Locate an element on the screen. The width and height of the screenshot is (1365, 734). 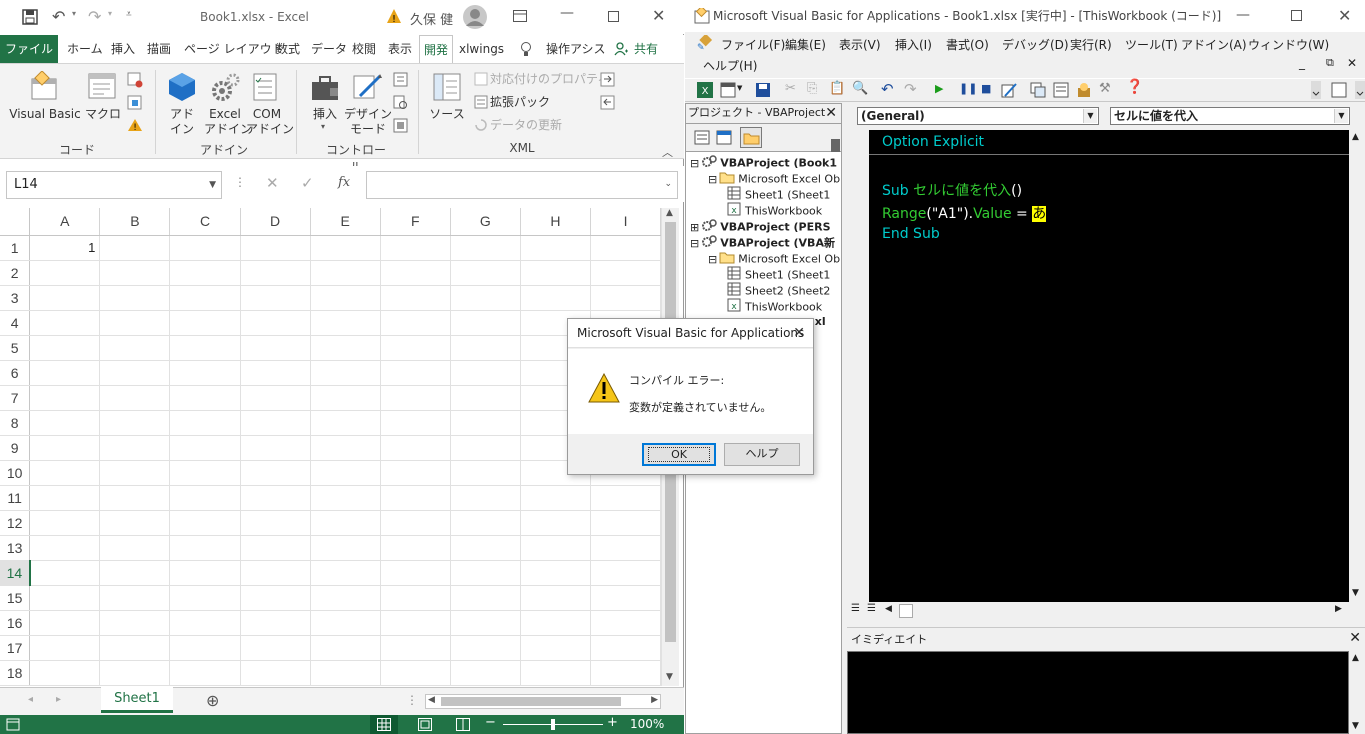
scroll-right-icon: ▶ is located at coordinates (1338, 609).